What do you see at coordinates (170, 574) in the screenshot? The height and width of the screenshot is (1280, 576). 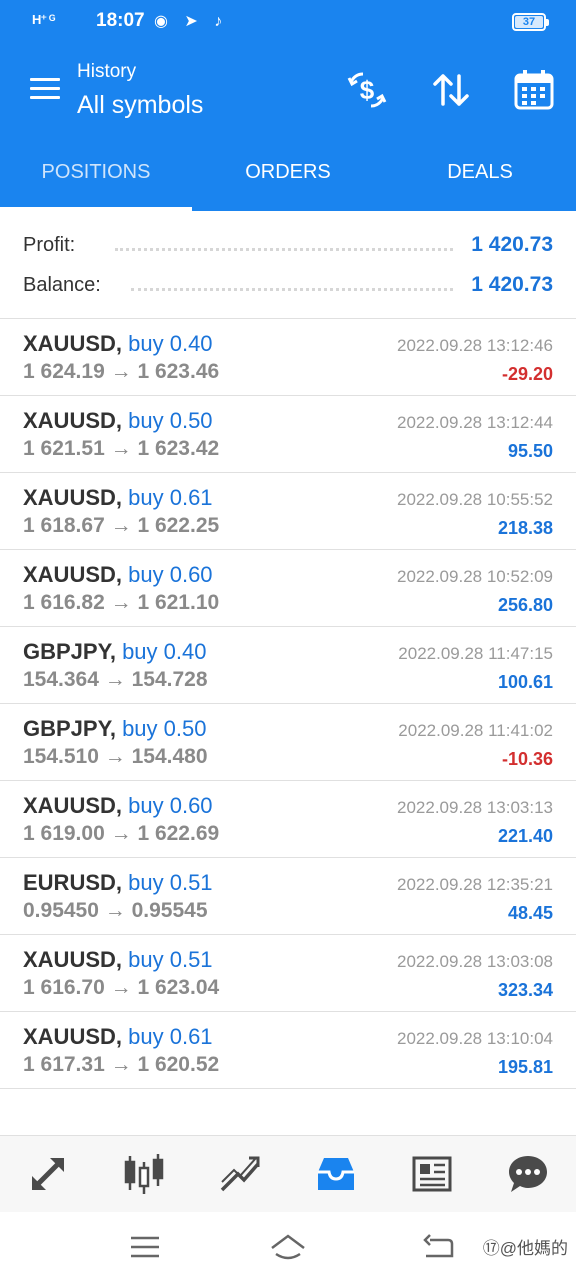 I see `deal-side-volume: buy 0.60` at bounding box center [170, 574].